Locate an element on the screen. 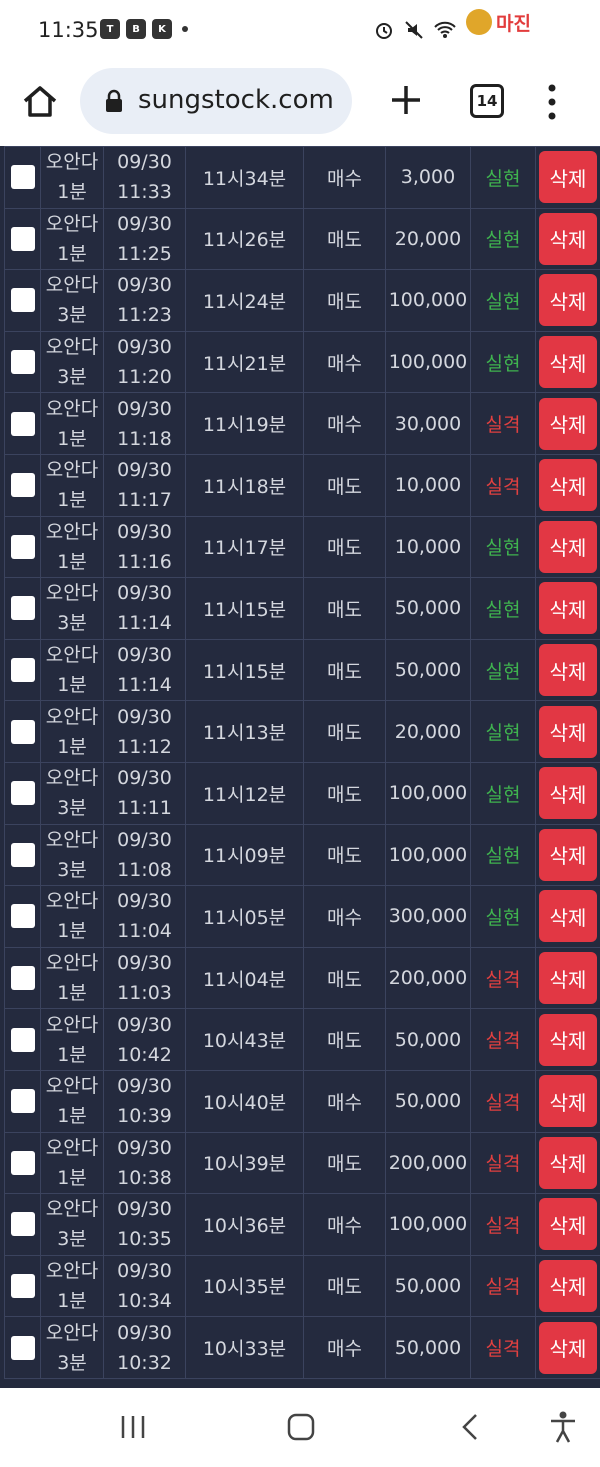 This screenshot has width=600, height=1467. tab-switcher-button: 14 is located at coordinates (487, 101).